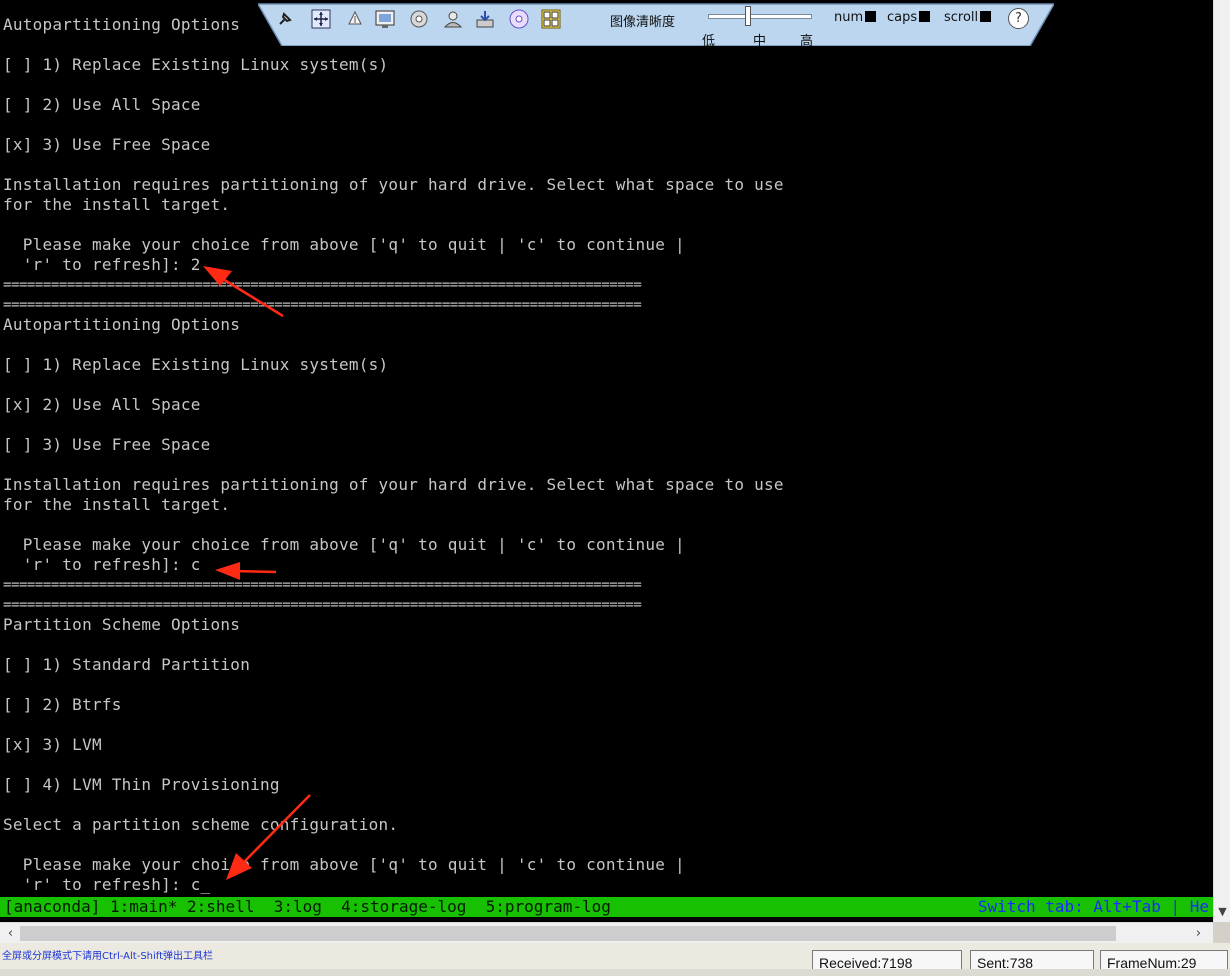 The height and width of the screenshot is (976, 1230). What do you see at coordinates (122, 624) in the screenshot?
I see `terminal-section-title: Partition Scheme Options` at bounding box center [122, 624].